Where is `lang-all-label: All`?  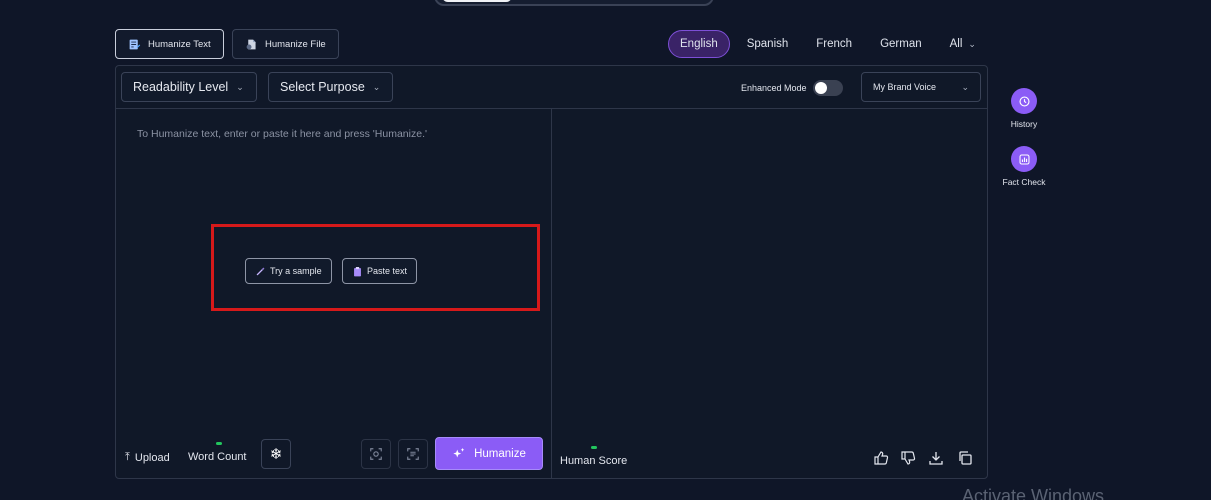
lang-all-label: All is located at coordinates (956, 44).